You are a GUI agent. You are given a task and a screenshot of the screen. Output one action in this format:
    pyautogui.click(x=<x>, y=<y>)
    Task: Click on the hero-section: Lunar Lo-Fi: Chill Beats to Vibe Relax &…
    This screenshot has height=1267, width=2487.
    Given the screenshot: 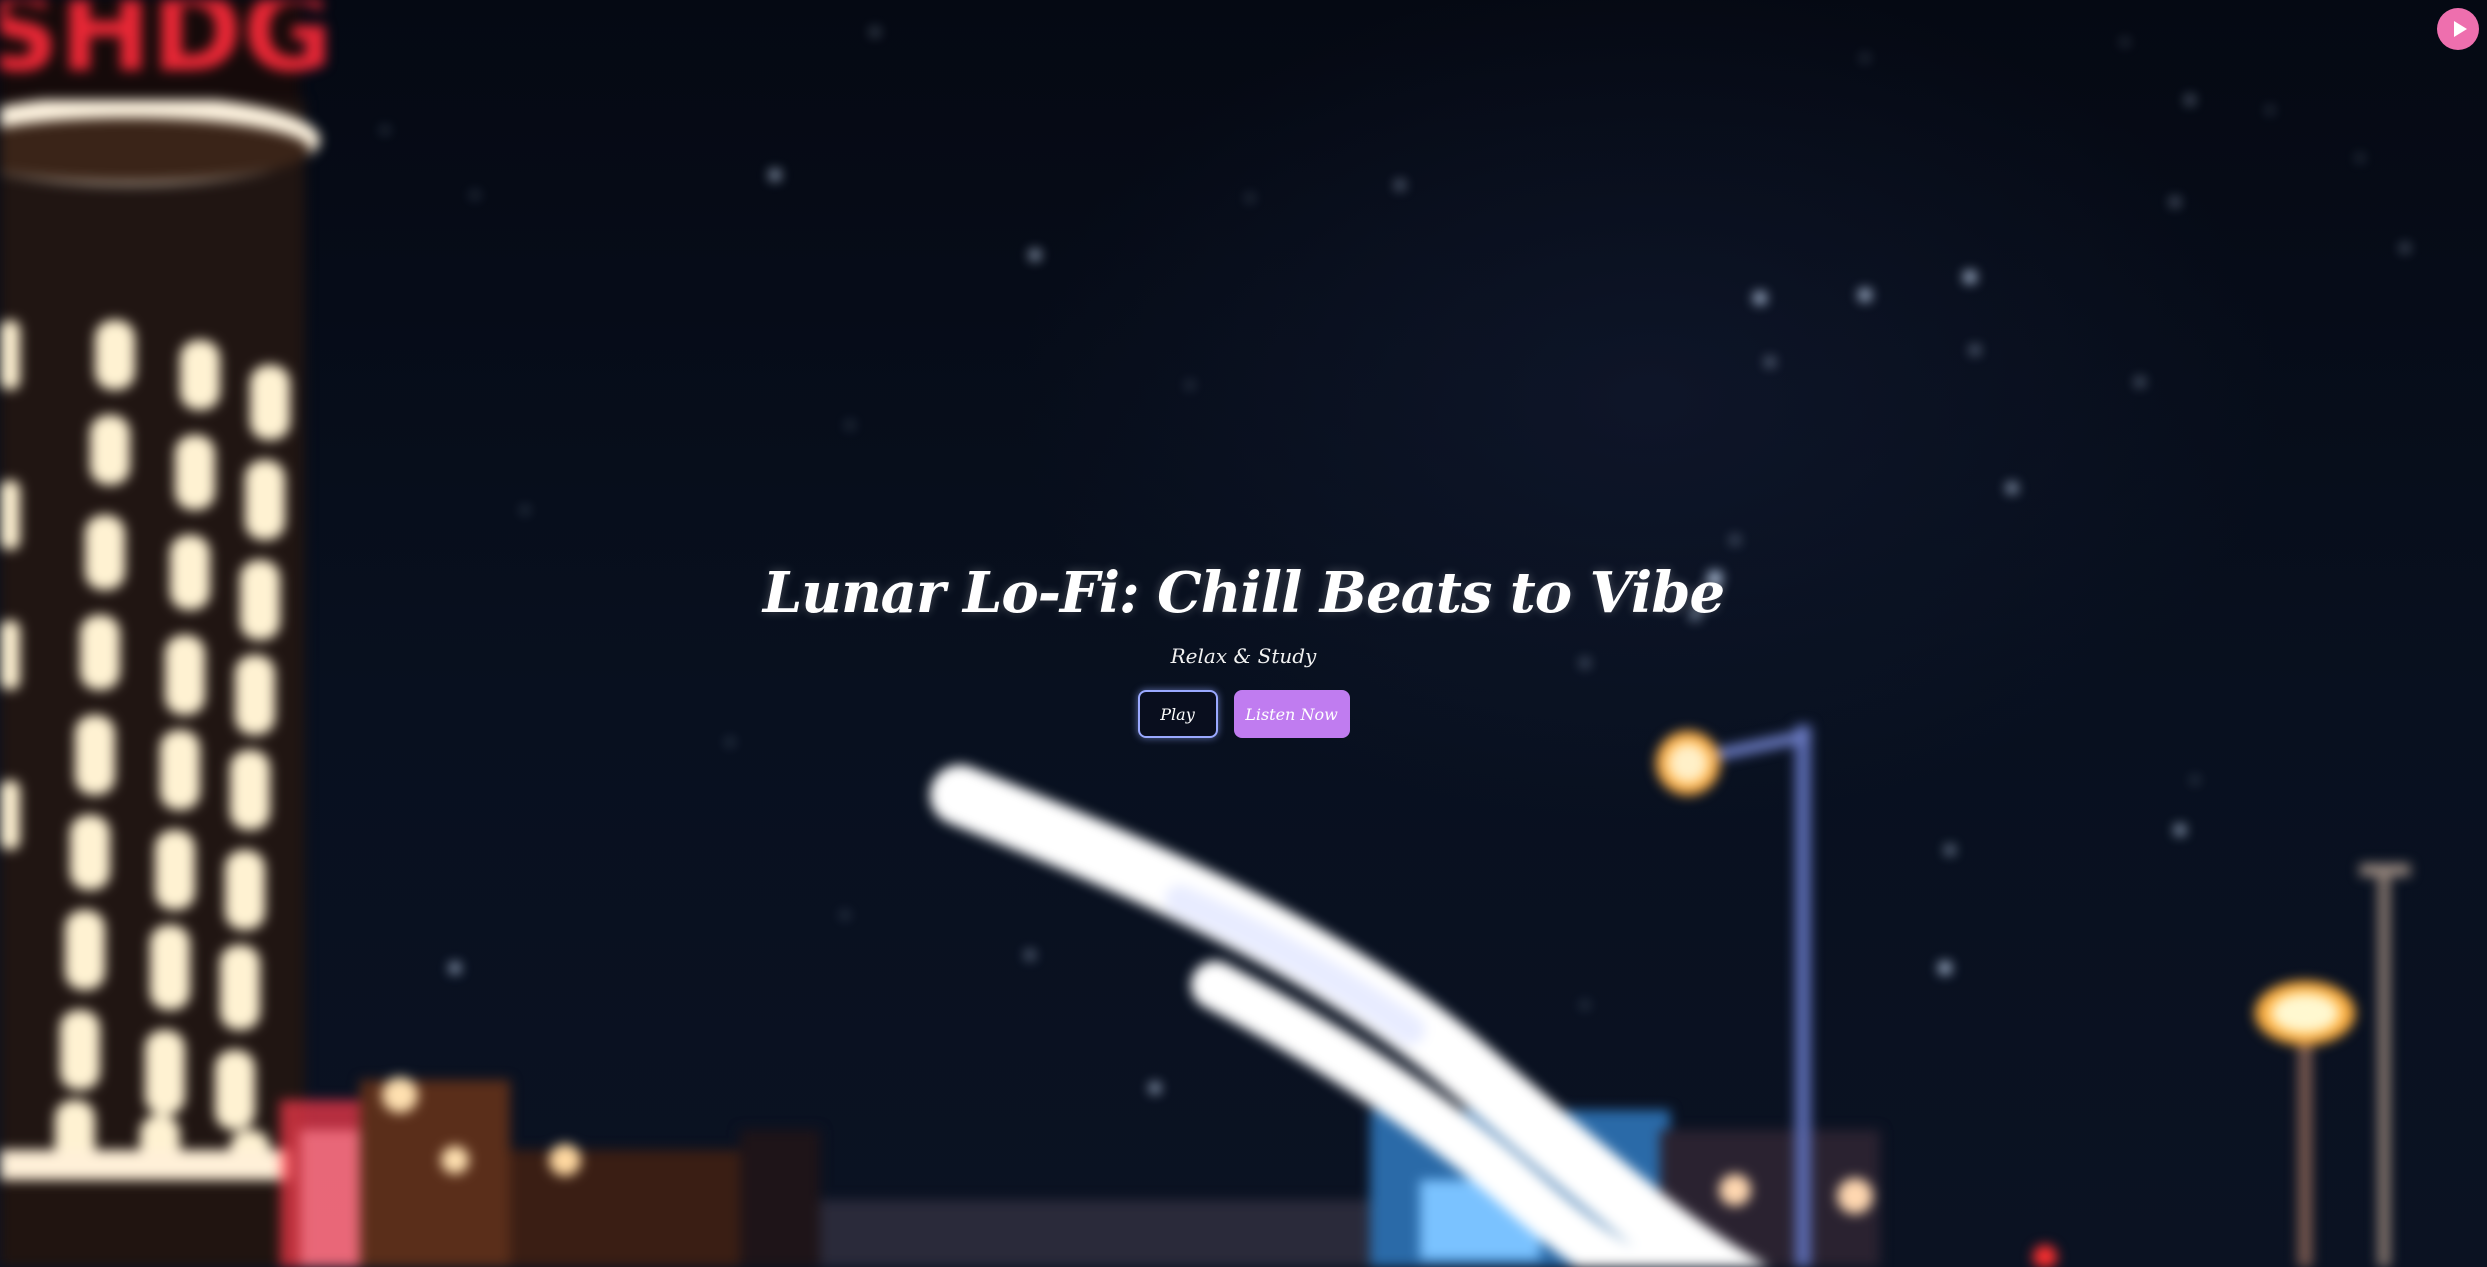 What is the action you would take?
    pyautogui.click(x=1243, y=649)
    